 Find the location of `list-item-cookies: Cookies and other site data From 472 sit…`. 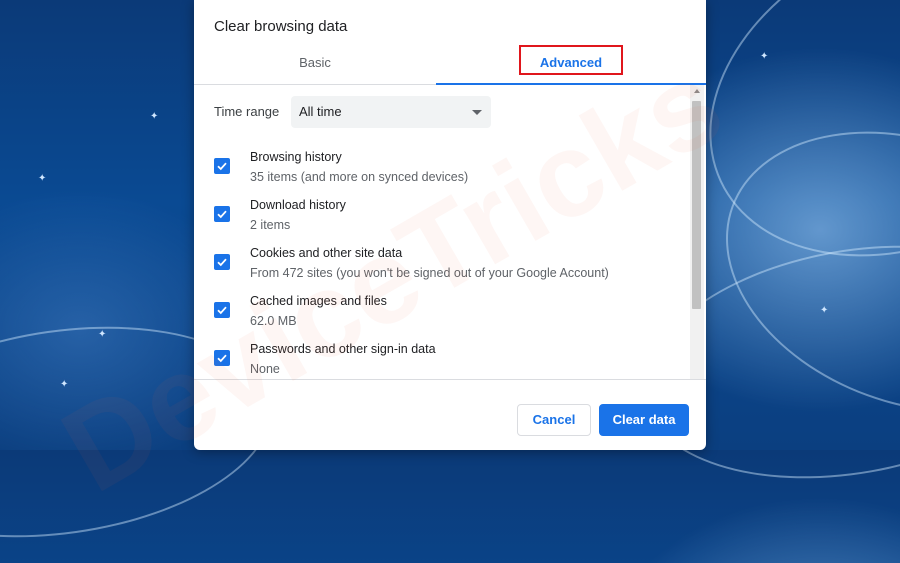

list-item-cookies: Cookies and other site data From 472 sit… is located at coordinates (439, 267).